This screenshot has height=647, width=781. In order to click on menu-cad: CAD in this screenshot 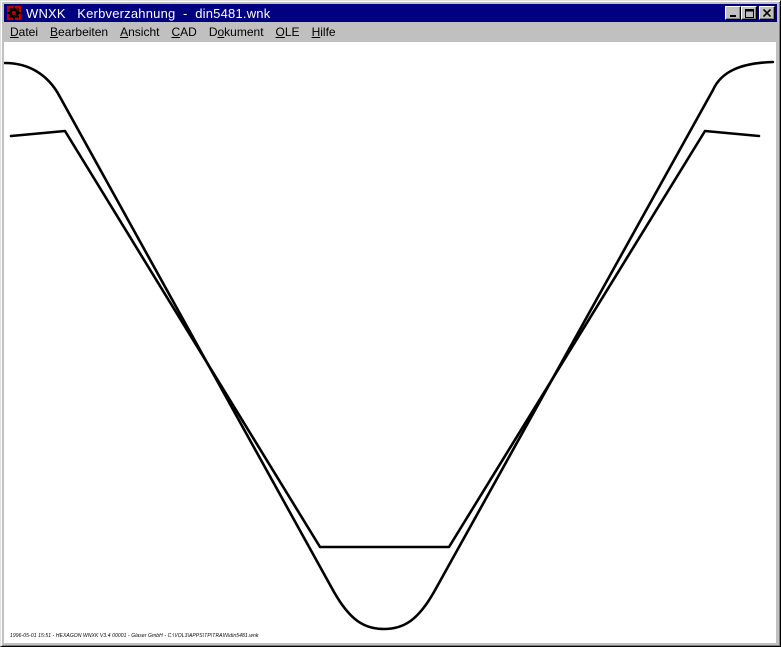, I will do `click(183, 32)`.